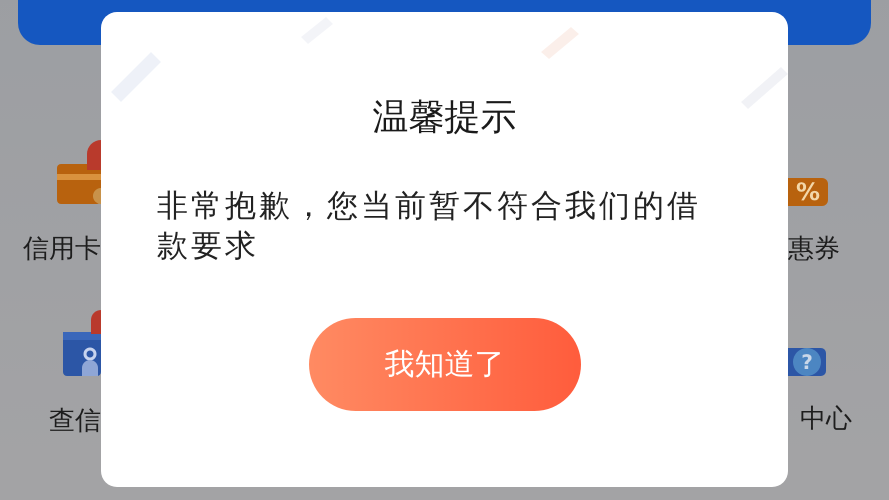  What do you see at coordinates (814, 249) in the screenshot?
I see `menu-label: 惠券` at bounding box center [814, 249].